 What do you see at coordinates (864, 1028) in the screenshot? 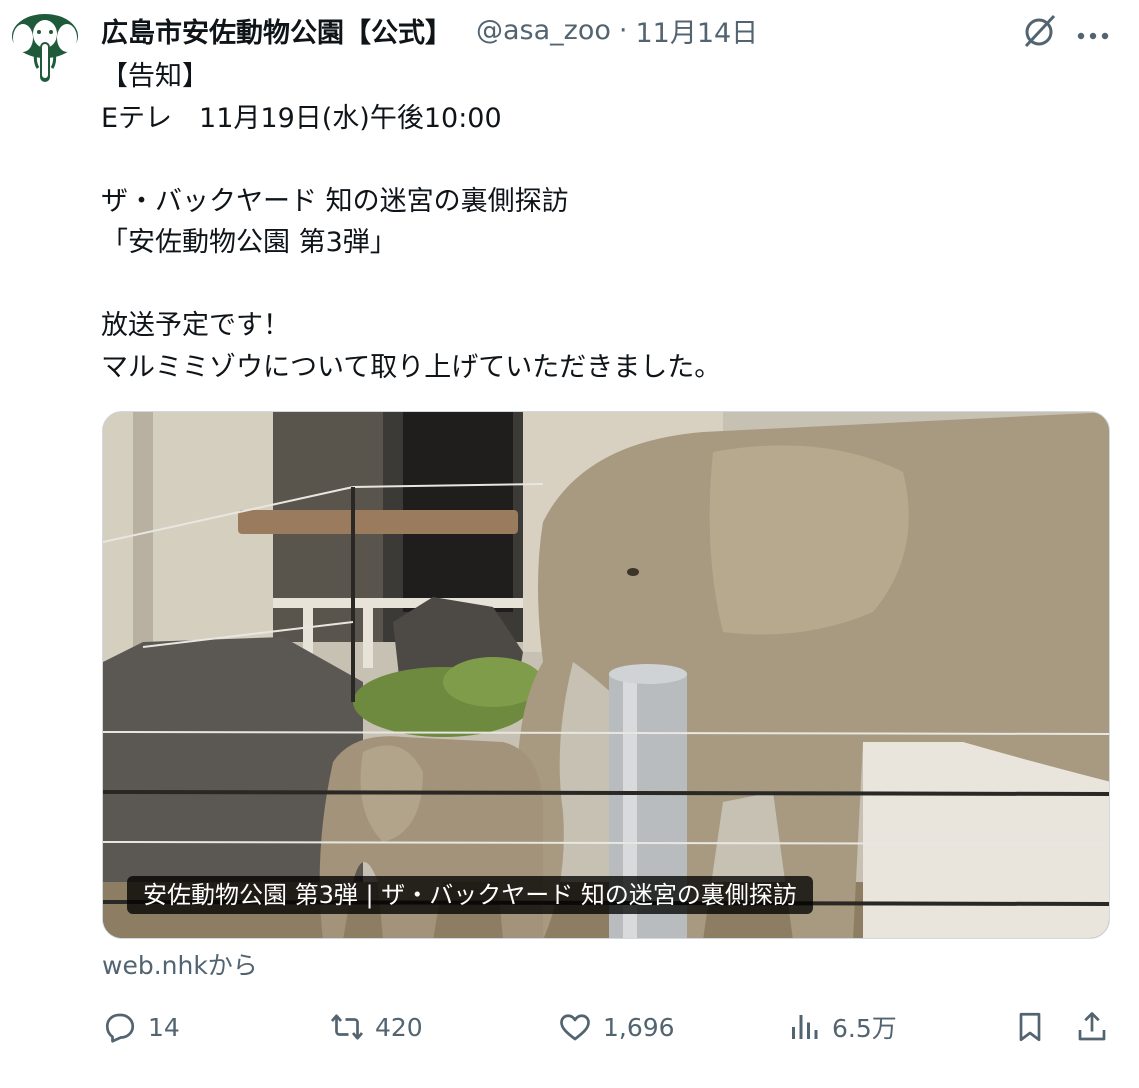
I see `views-count: 6.5万` at bounding box center [864, 1028].